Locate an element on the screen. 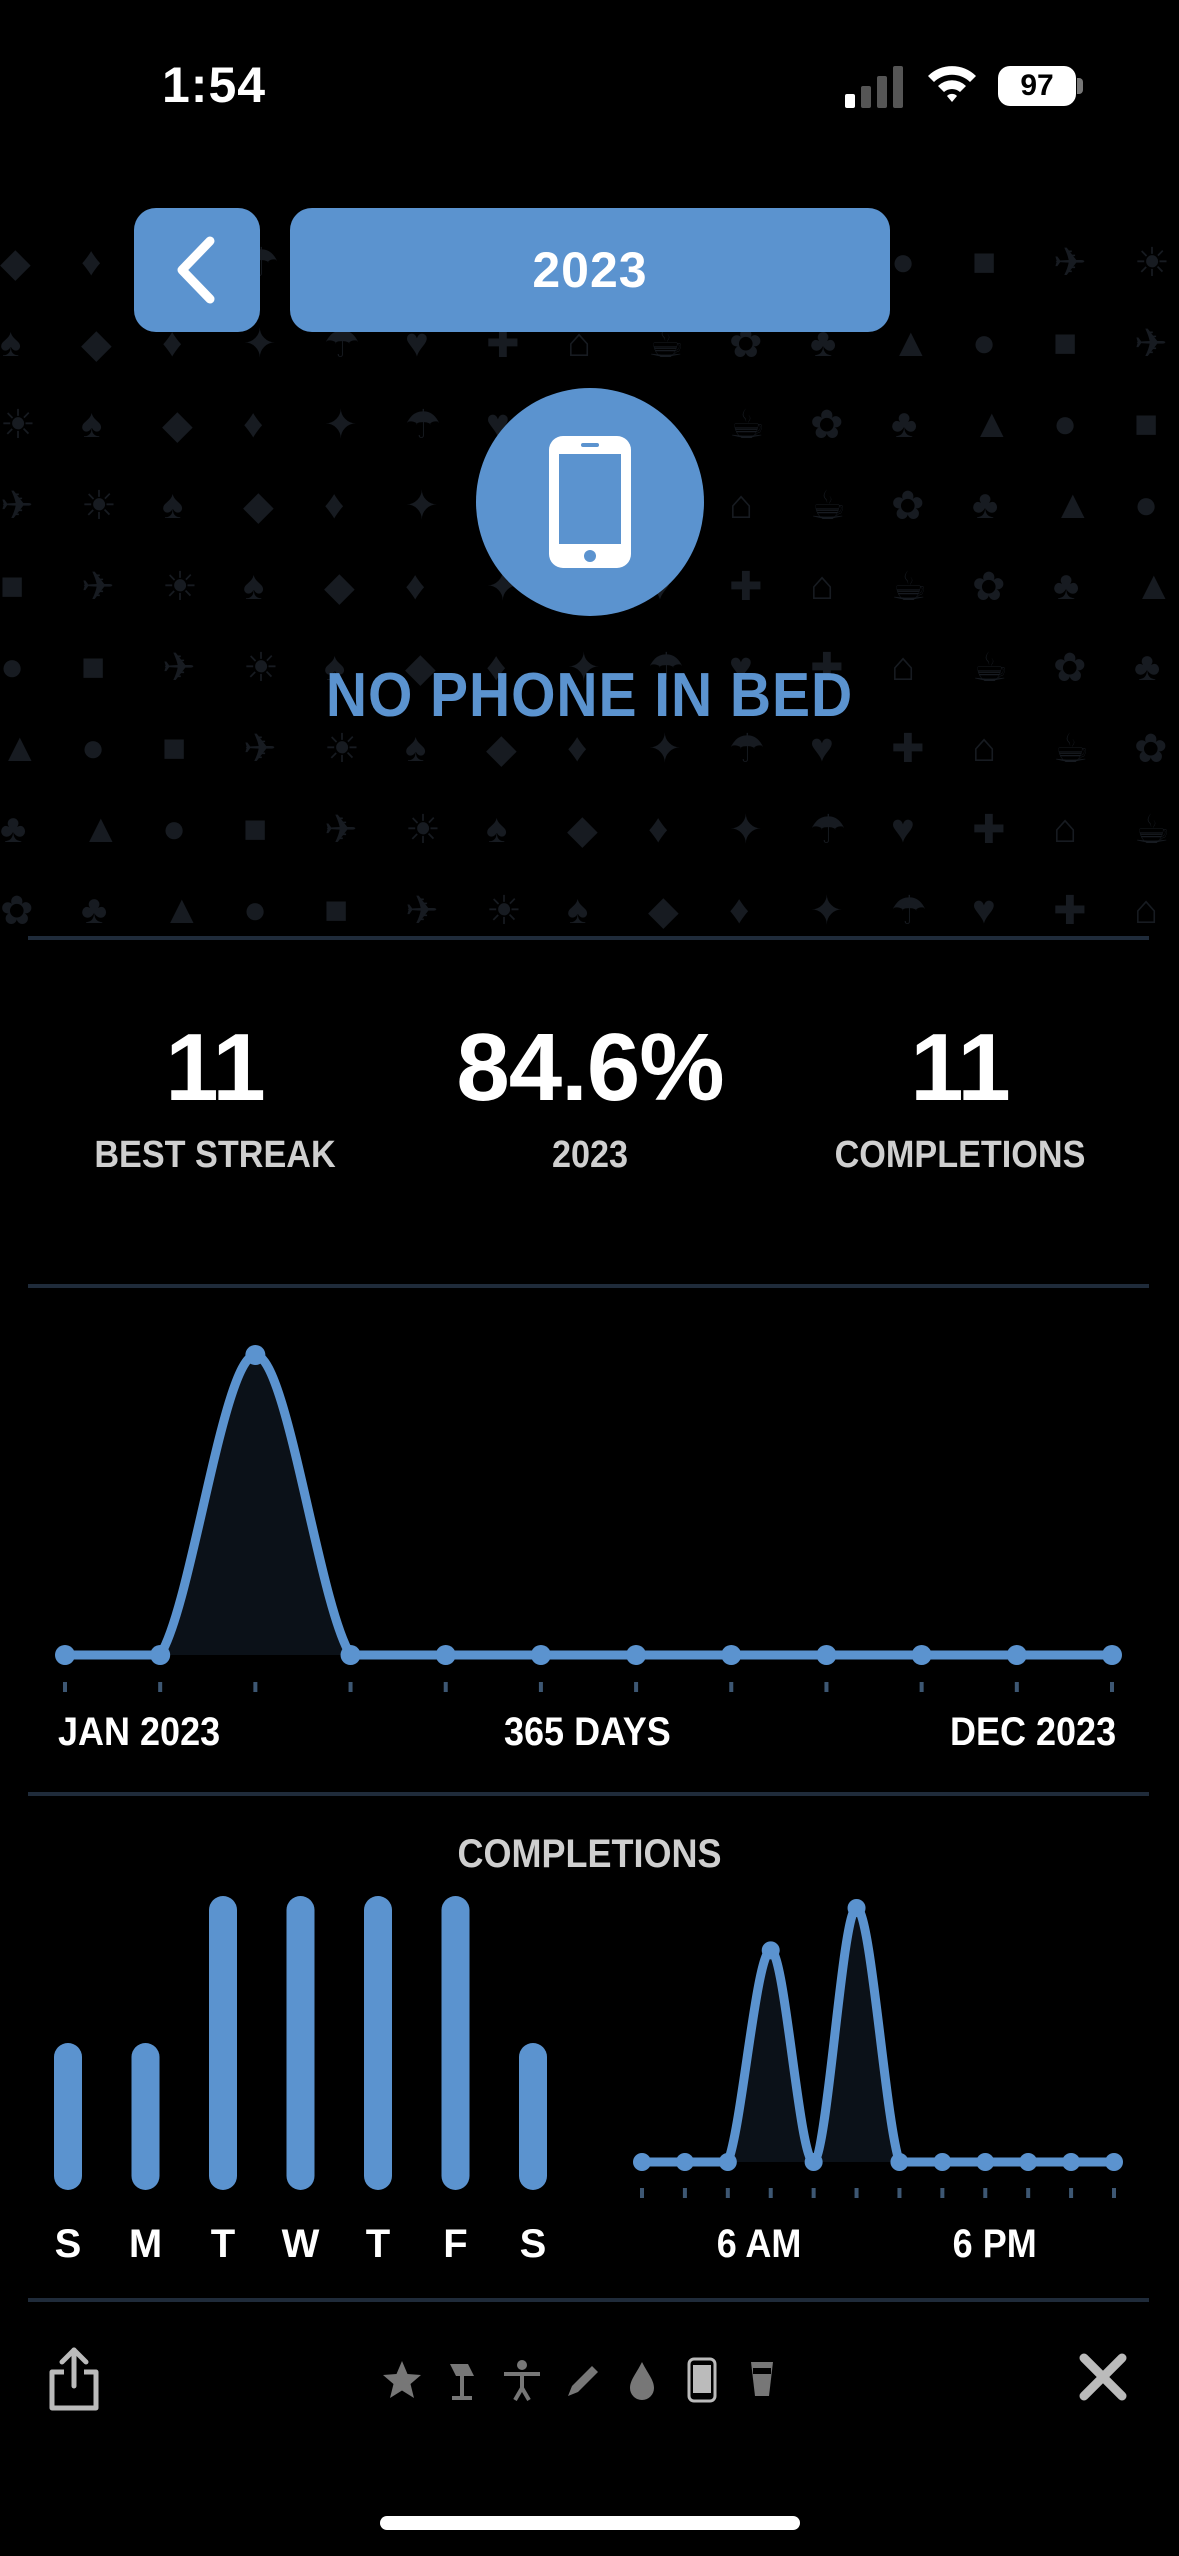  battery-tip is located at coordinates (1080, 86).